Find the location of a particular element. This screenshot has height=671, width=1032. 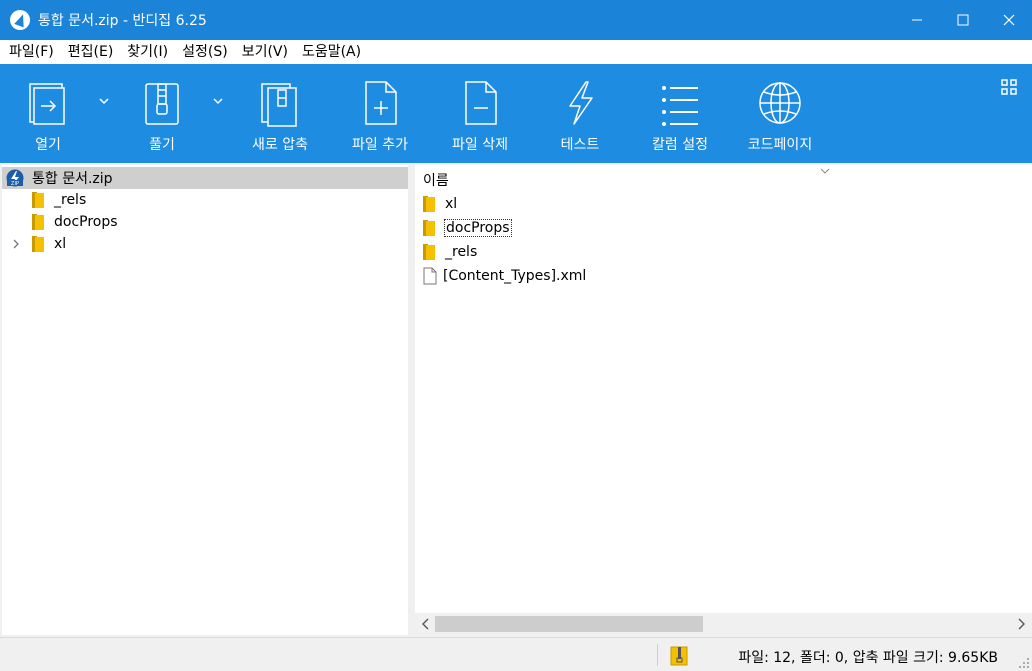

maximize-button is located at coordinates (963, 20).